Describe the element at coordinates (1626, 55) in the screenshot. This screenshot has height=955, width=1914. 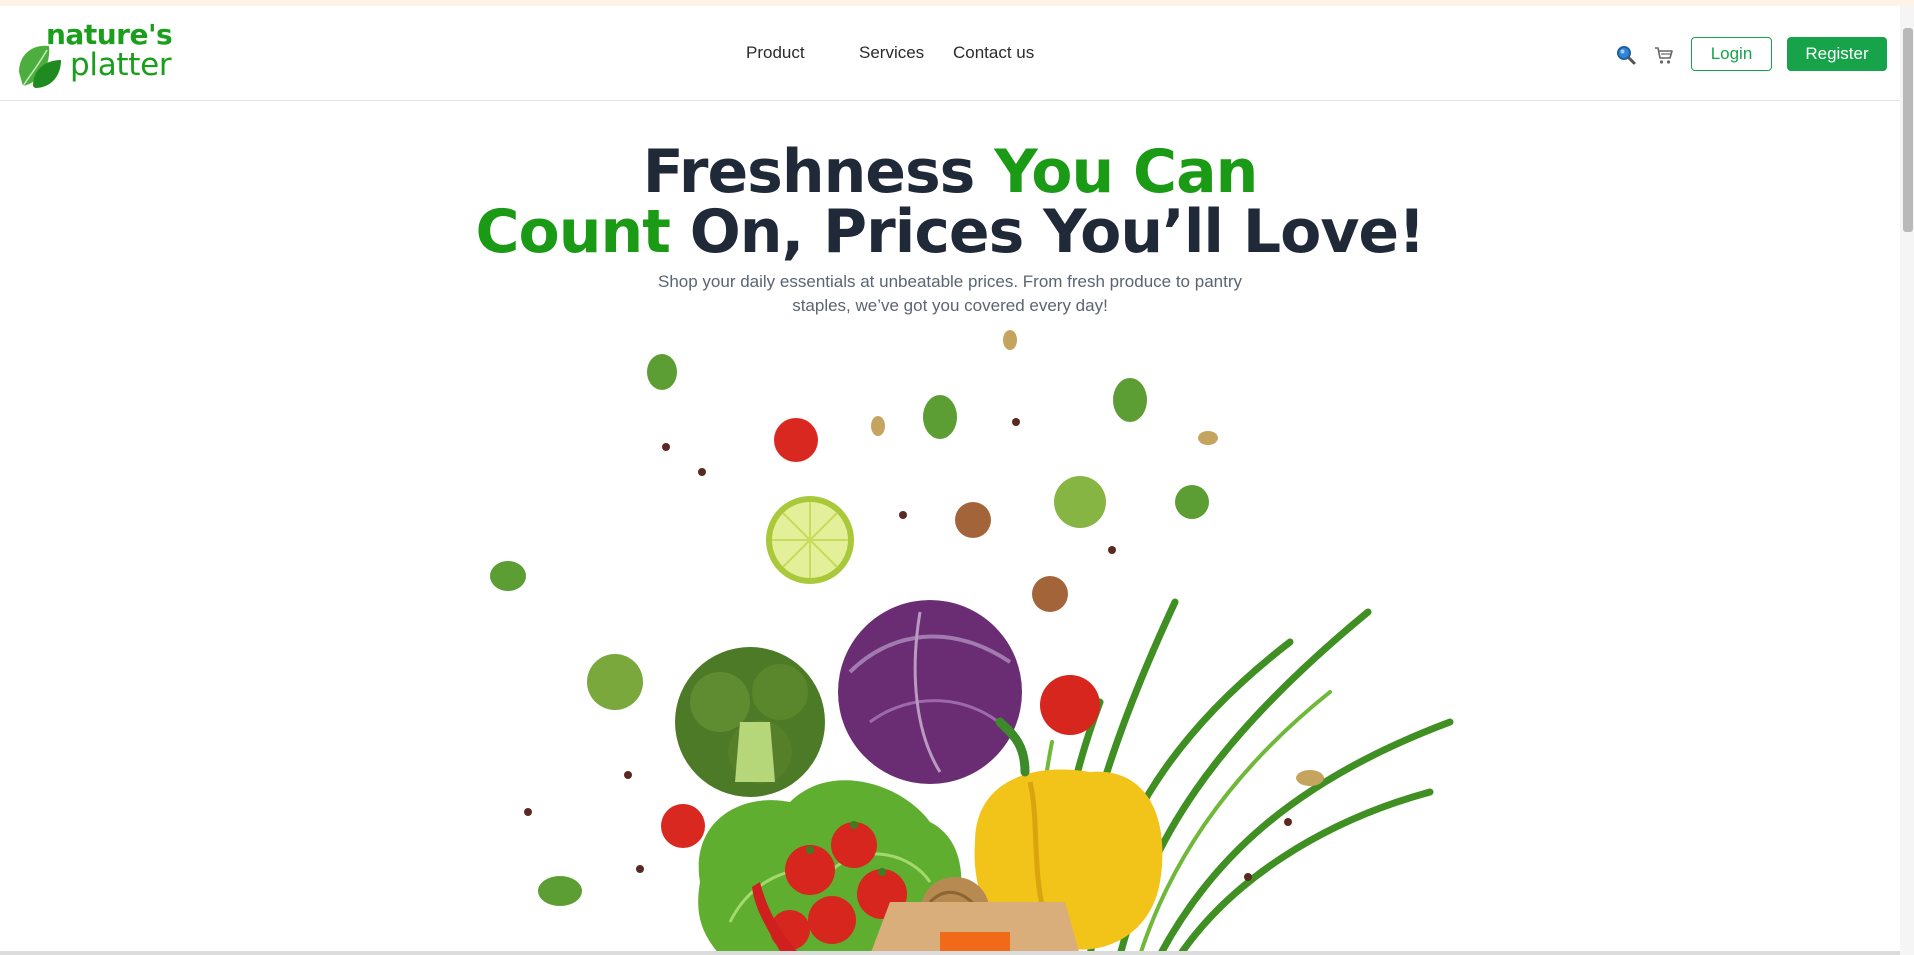
I see `search-icon` at that location.